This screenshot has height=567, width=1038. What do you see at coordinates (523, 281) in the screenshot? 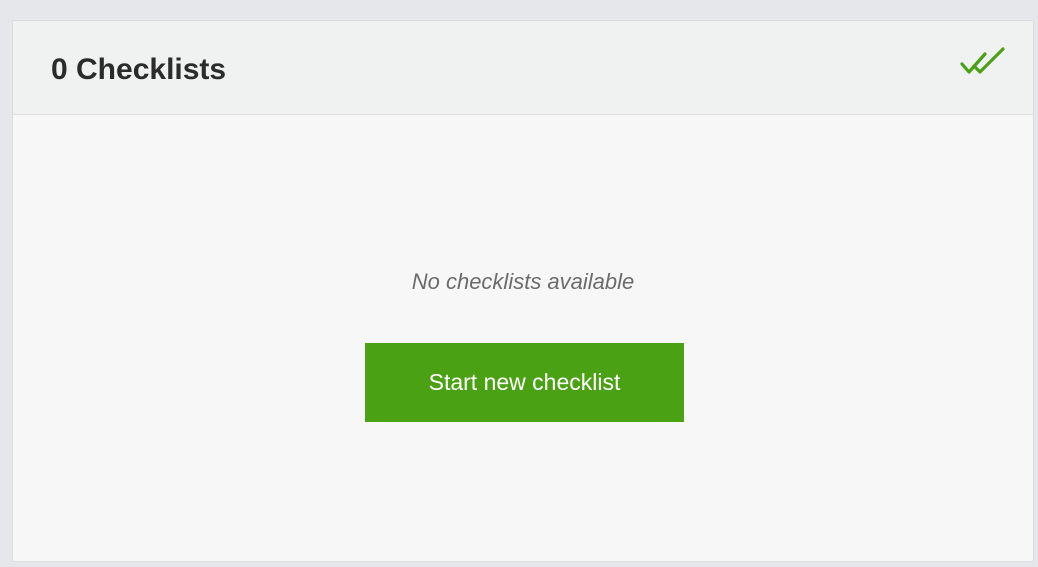
I see `empty-state-message: No checklists available` at bounding box center [523, 281].